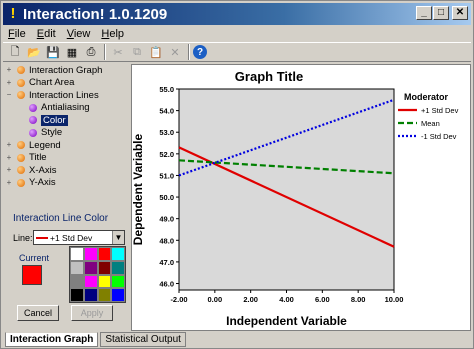  Describe the element at coordinates (137, 52) in the screenshot. I see `copy-icon: ⧉` at that location.